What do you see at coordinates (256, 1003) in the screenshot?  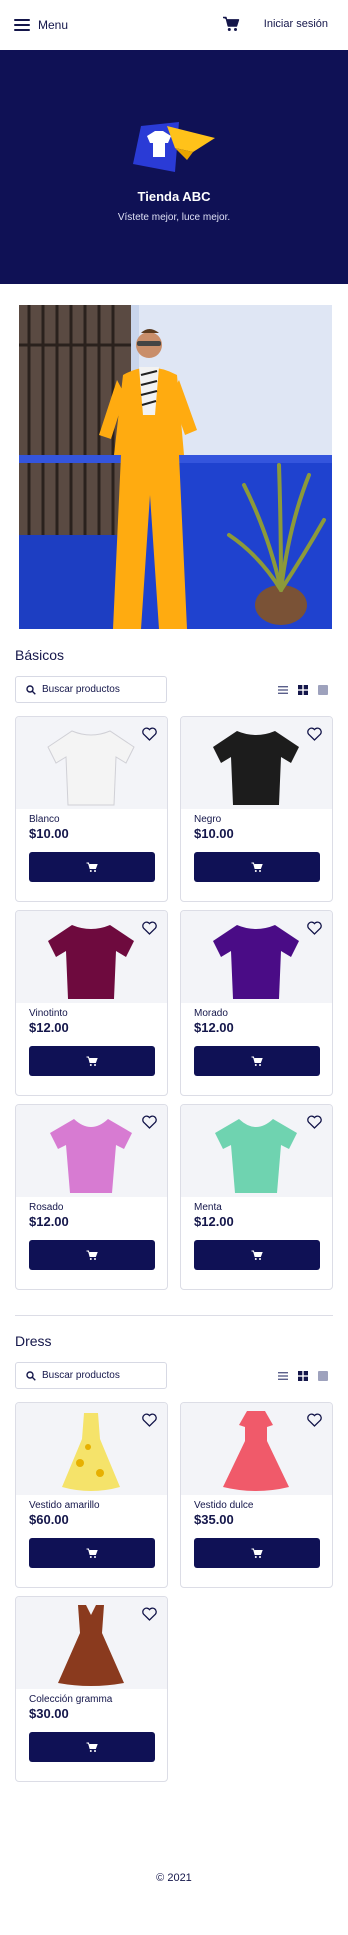 I see `product-card: Morado $12.00` at bounding box center [256, 1003].